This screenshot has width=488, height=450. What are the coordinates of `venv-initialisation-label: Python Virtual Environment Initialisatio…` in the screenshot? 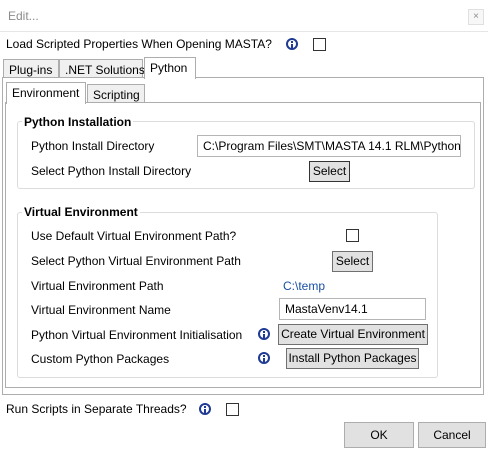 It's located at (137, 335).